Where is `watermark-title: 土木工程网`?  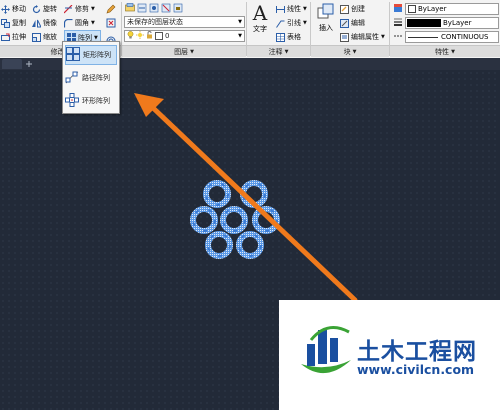
watermark-title: 土木工程网 is located at coordinates (417, 352).